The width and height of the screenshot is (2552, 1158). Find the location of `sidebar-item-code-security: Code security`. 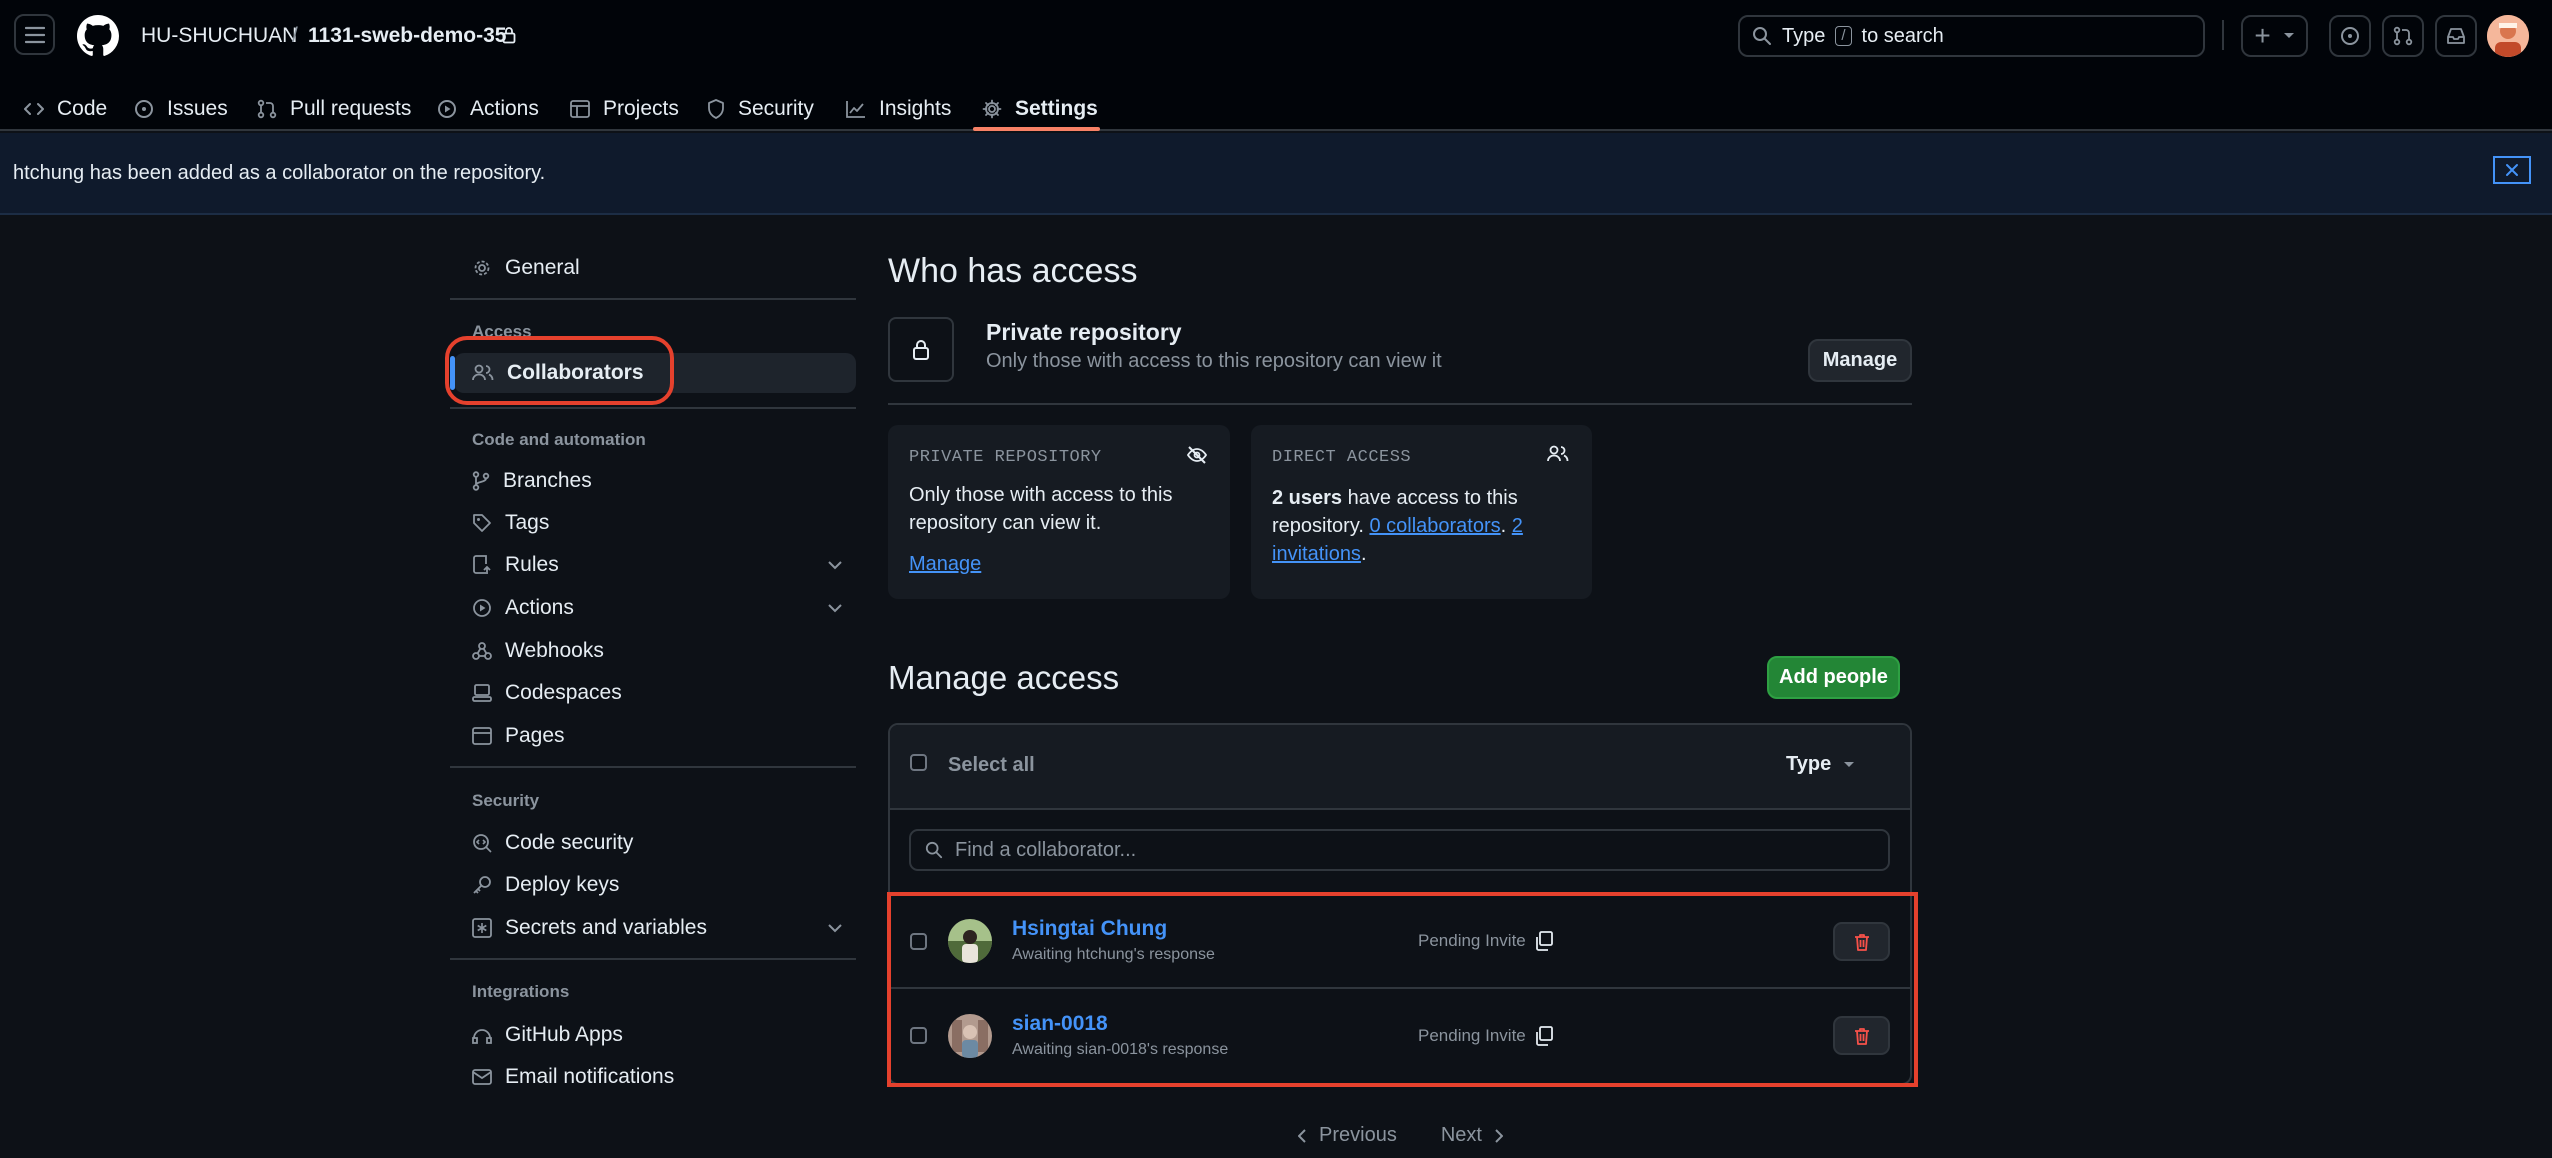

sidebar-item-code-security: Code security is located at coordinates (655, 843).